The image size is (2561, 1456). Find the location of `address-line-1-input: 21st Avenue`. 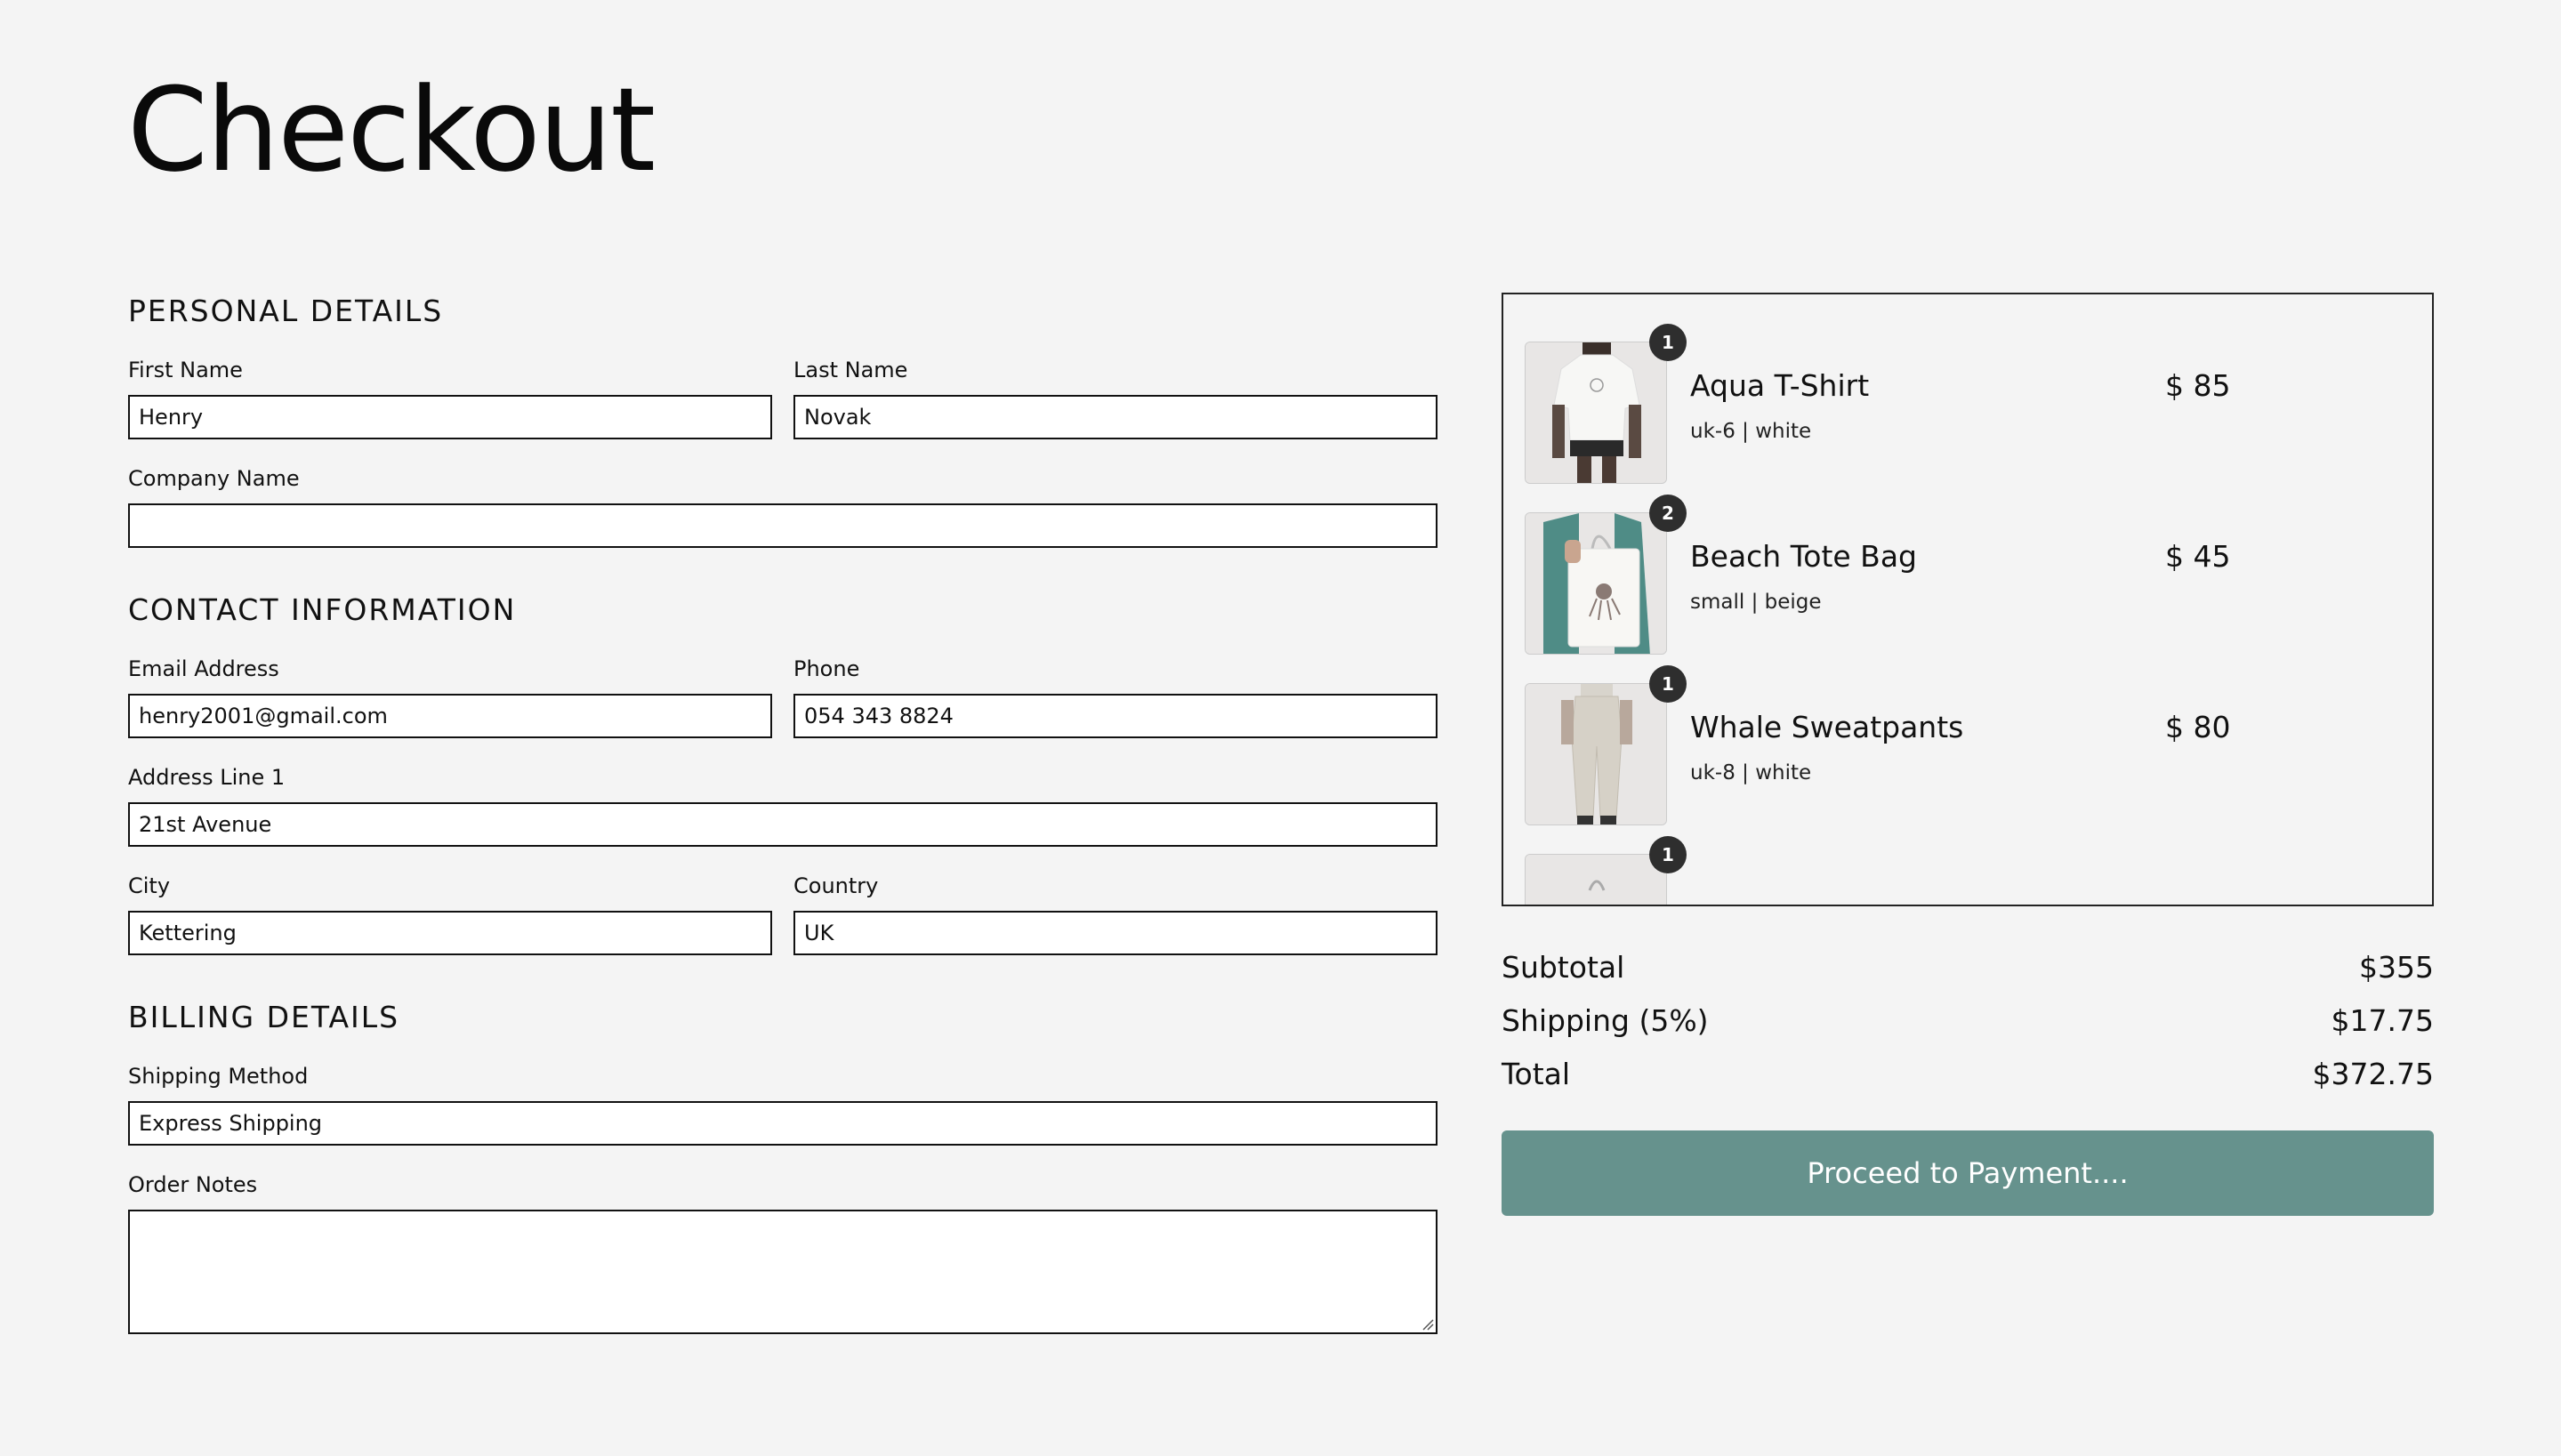

address-line-1-input: 21st Avenue is located at coordinates (783, 824).